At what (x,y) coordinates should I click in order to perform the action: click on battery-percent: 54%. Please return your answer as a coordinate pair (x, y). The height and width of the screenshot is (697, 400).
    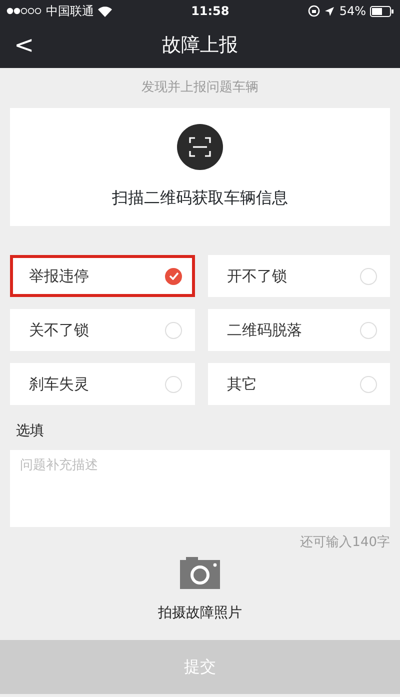
    Looking at the image, I should click on (352, 11).